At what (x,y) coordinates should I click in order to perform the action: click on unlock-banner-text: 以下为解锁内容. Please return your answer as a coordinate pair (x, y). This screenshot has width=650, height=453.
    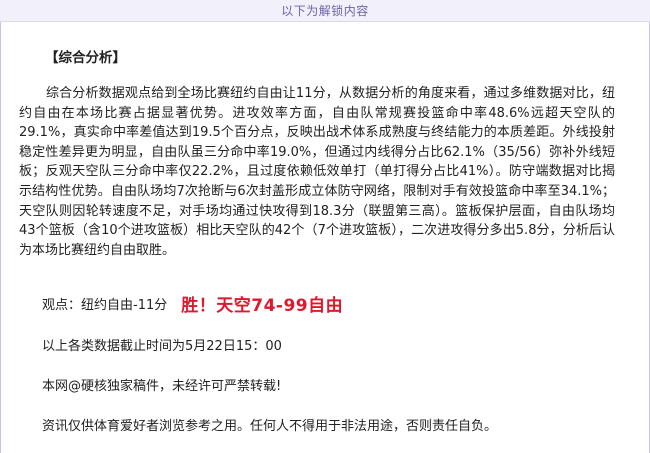
    Looking at the image, I should click on (325, 11).